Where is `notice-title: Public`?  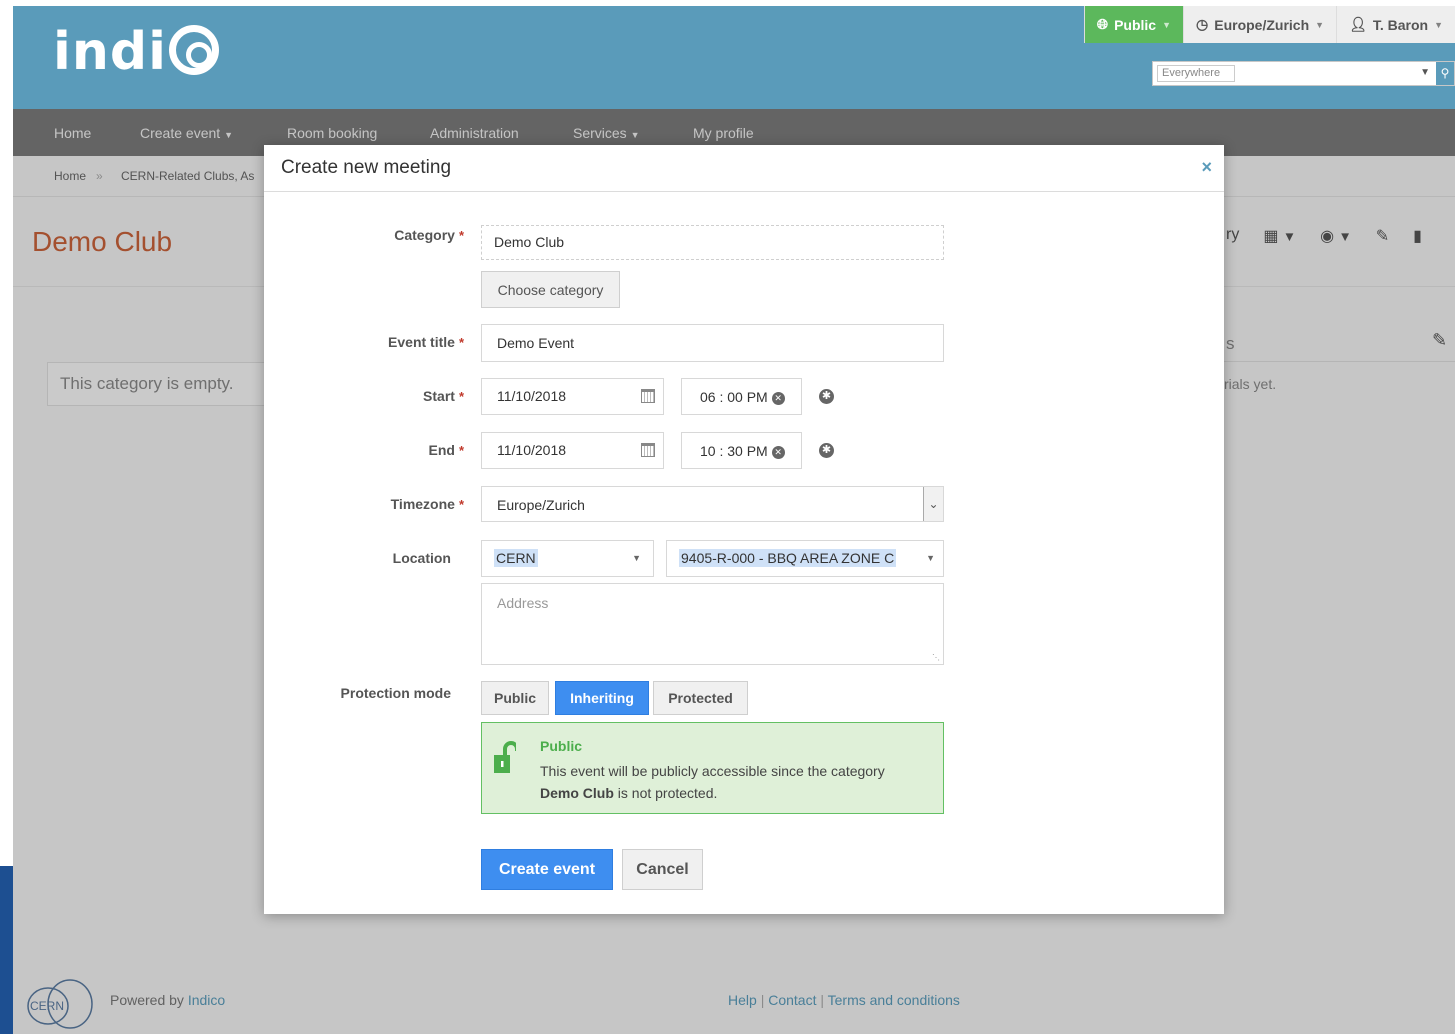
notice-title: Public is located at coordinates (561, 746).